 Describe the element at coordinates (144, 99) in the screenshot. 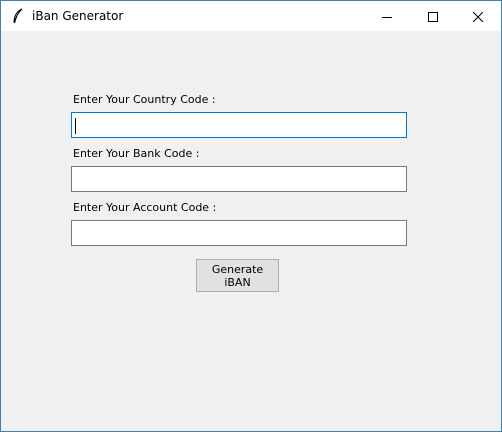

I see `country-code-label: Enter Your Country Code :` at that location.